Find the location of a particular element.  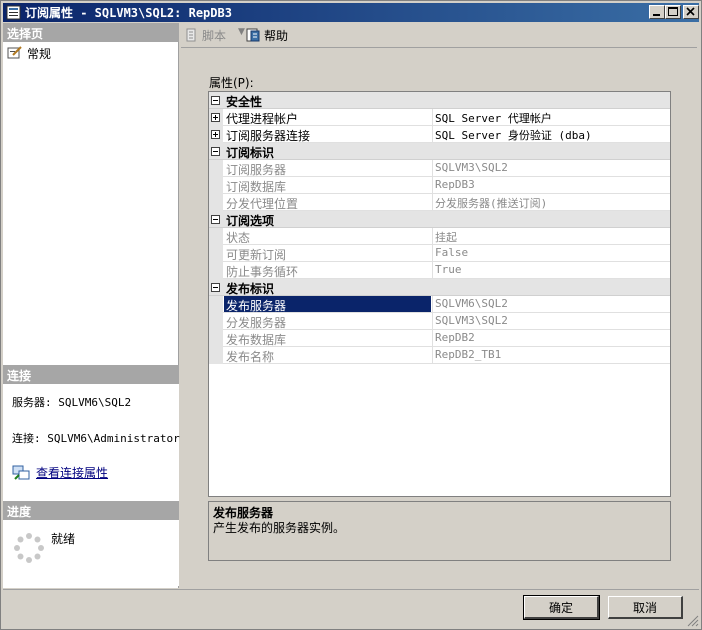

script-label: 脚本 is located at coordinates (214, 35).